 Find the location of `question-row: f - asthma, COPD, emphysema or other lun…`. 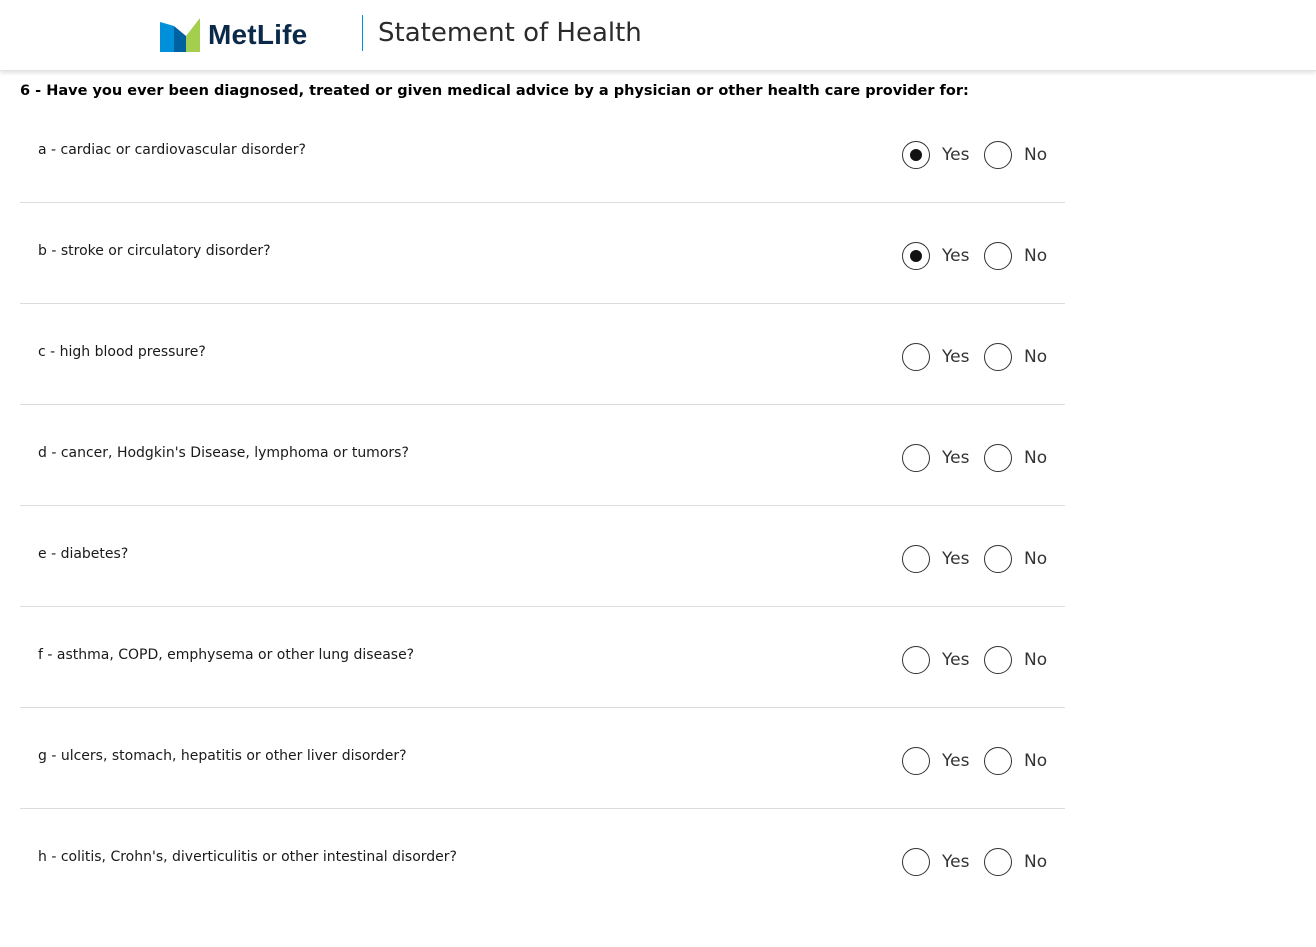

question-row: f - asthma, COPD, emphysema or other lun… is located at coordinates (542, 657).